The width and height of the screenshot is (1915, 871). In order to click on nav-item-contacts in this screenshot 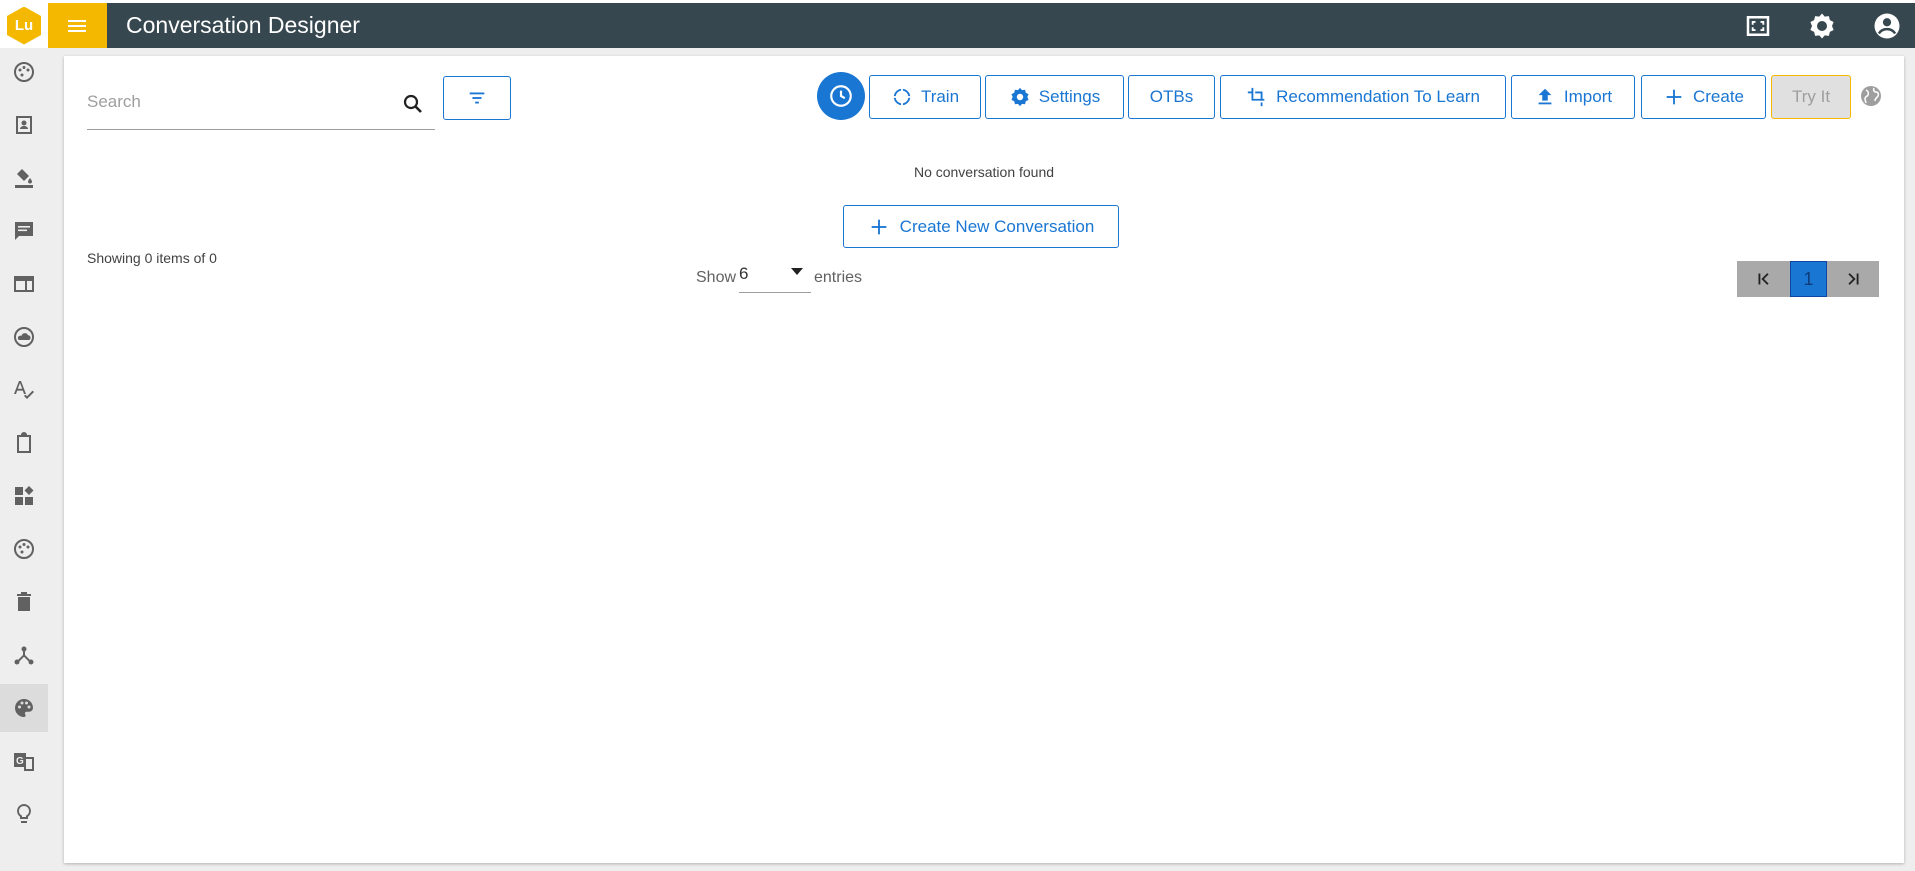, I will do `click(24, 125)`.